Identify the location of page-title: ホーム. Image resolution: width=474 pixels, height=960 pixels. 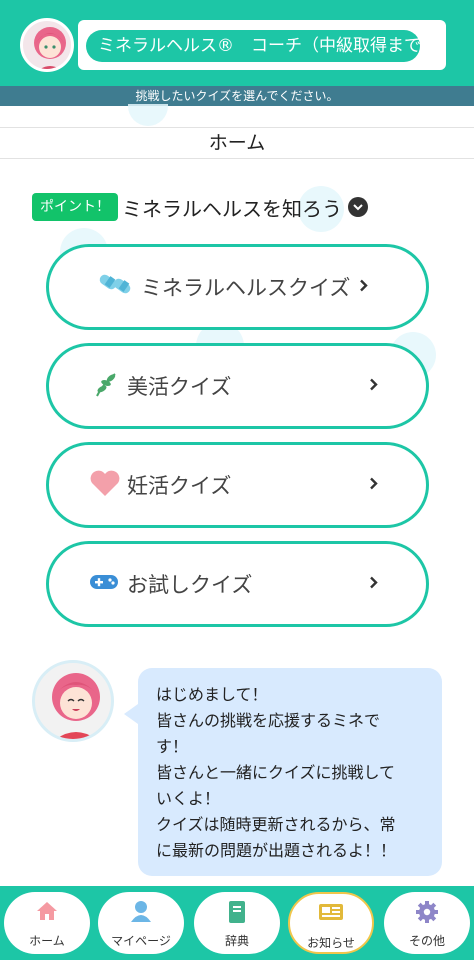
(237, 143).